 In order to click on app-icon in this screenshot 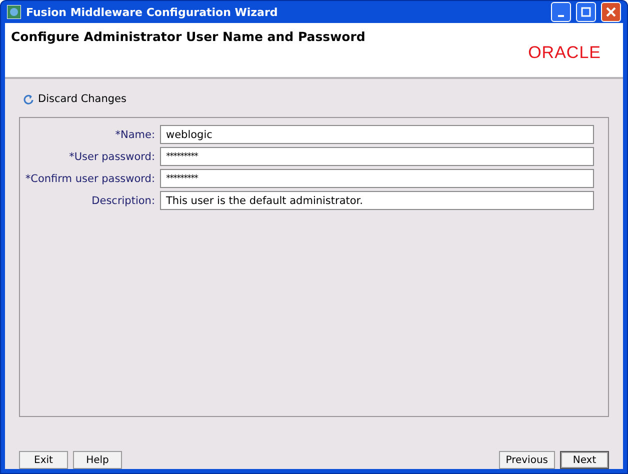, I will do `click(14, 12)`.